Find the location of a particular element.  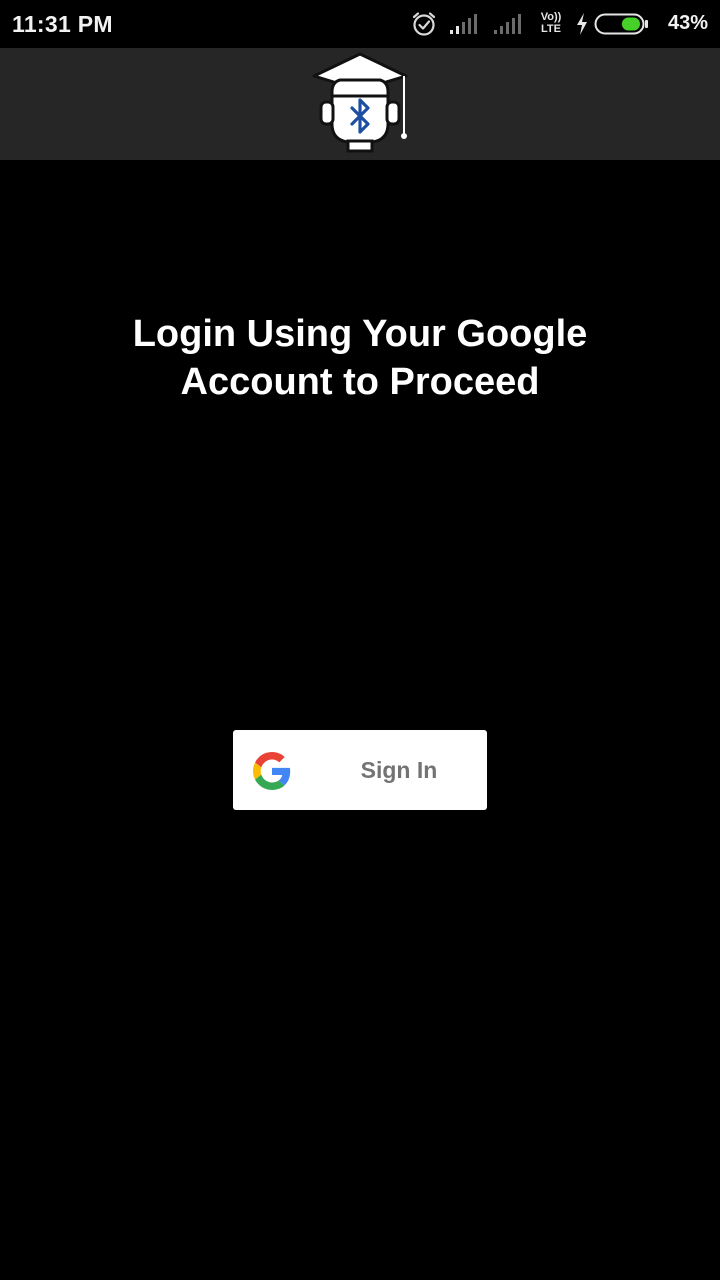

alarm-icon is located at coordinates (424, 24).